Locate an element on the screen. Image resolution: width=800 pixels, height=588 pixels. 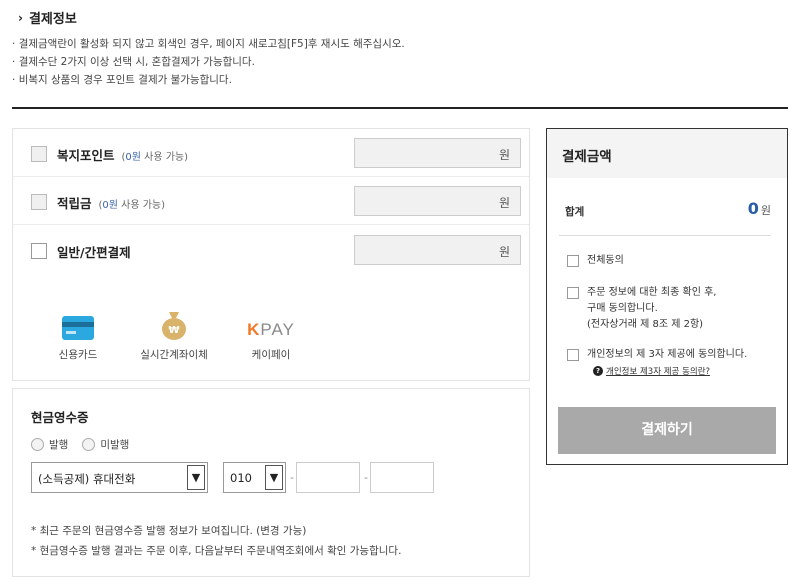
welfare-point-label: 복지포인트 is located at coordinates (86, 155).